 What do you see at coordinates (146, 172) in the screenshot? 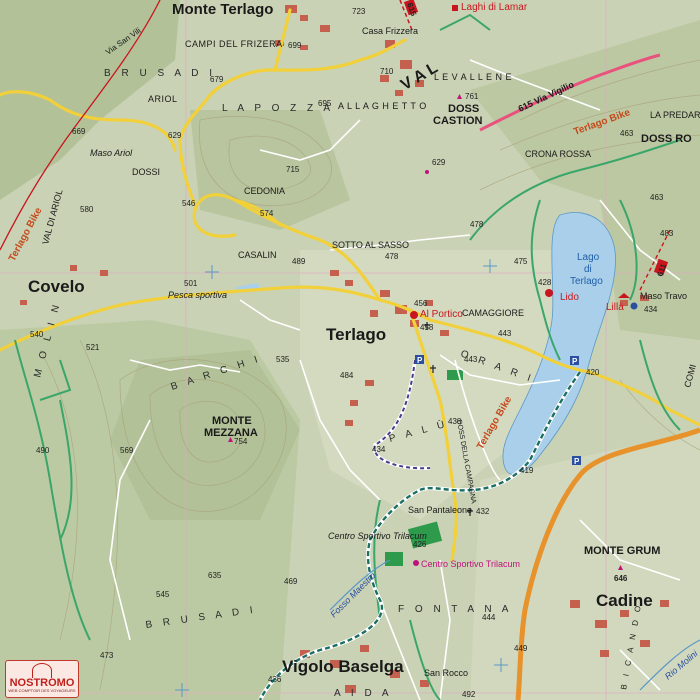
I see `label-dossi: DOSSI` at bounding box center [146, 172].